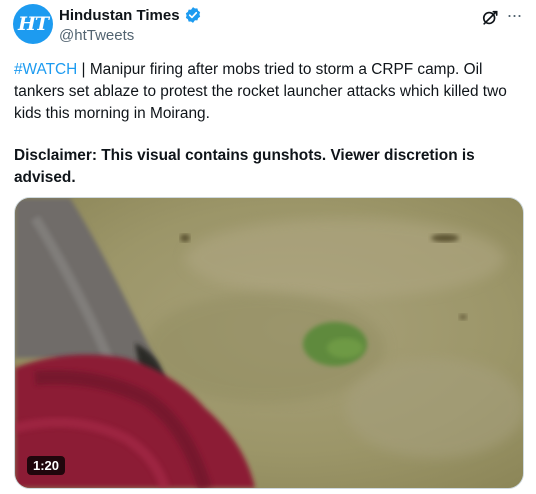  Describe the element at coordinates (46, 465) in the screenshot. I see `video-duration-badge: 1:20` at that location.